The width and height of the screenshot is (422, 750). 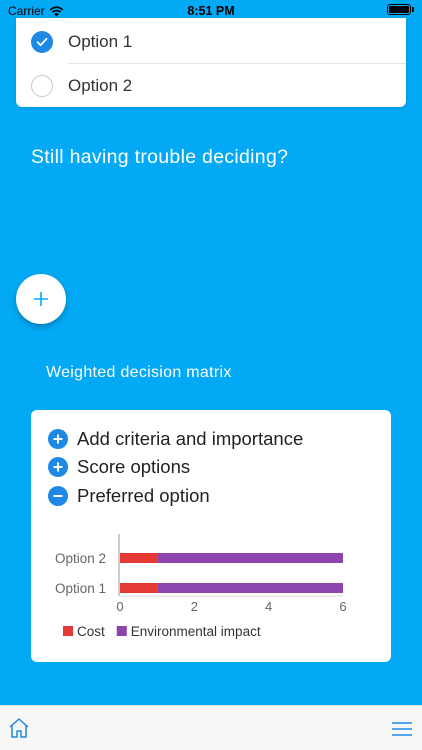 I want to click on unchecked-radio-icon, so click(x=42, y=86).